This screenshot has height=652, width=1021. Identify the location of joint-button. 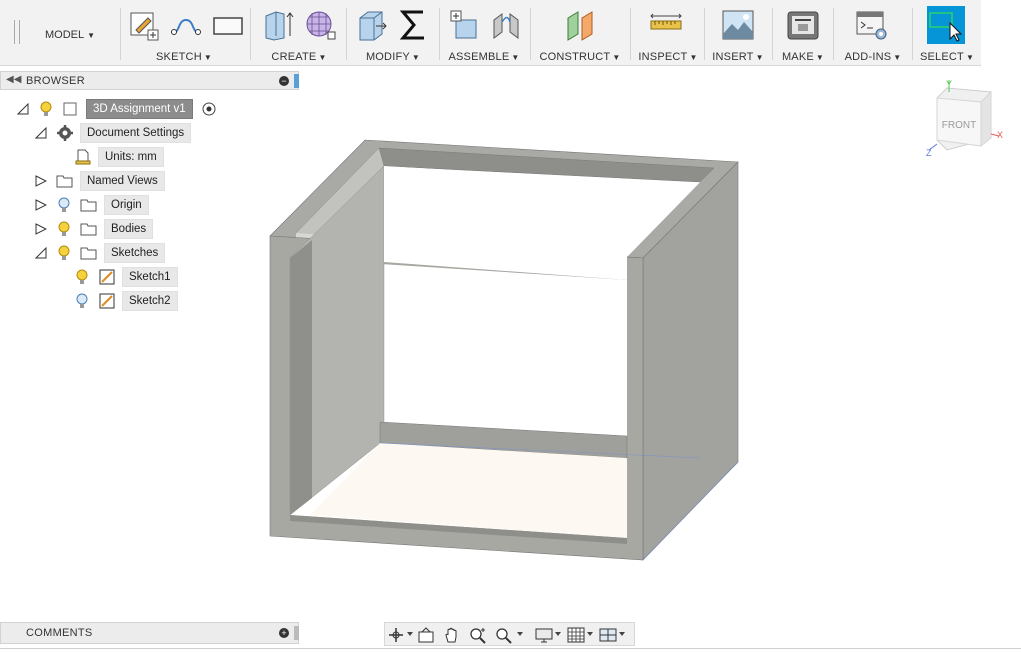
(506, 25).